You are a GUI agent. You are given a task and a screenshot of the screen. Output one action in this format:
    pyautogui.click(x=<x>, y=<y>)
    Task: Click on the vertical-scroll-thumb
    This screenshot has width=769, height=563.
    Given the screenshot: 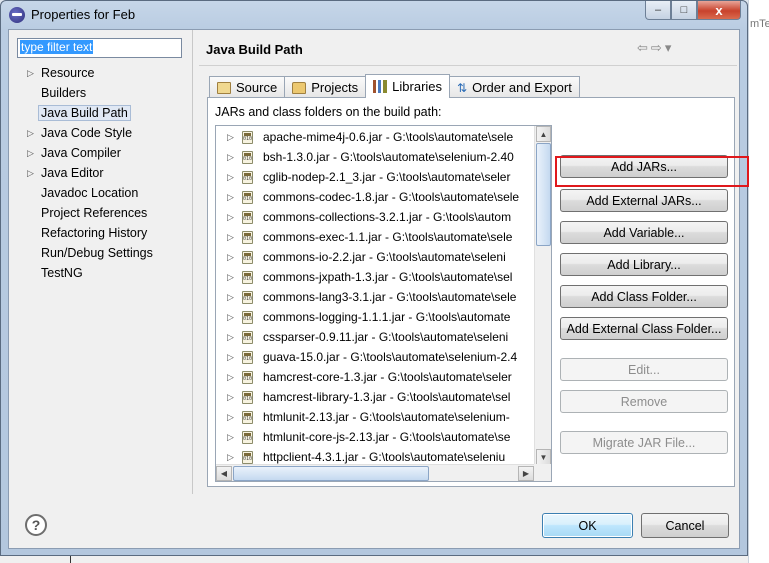 What is the action you would take?
    pyautogui.click(x=543, y=194)
    